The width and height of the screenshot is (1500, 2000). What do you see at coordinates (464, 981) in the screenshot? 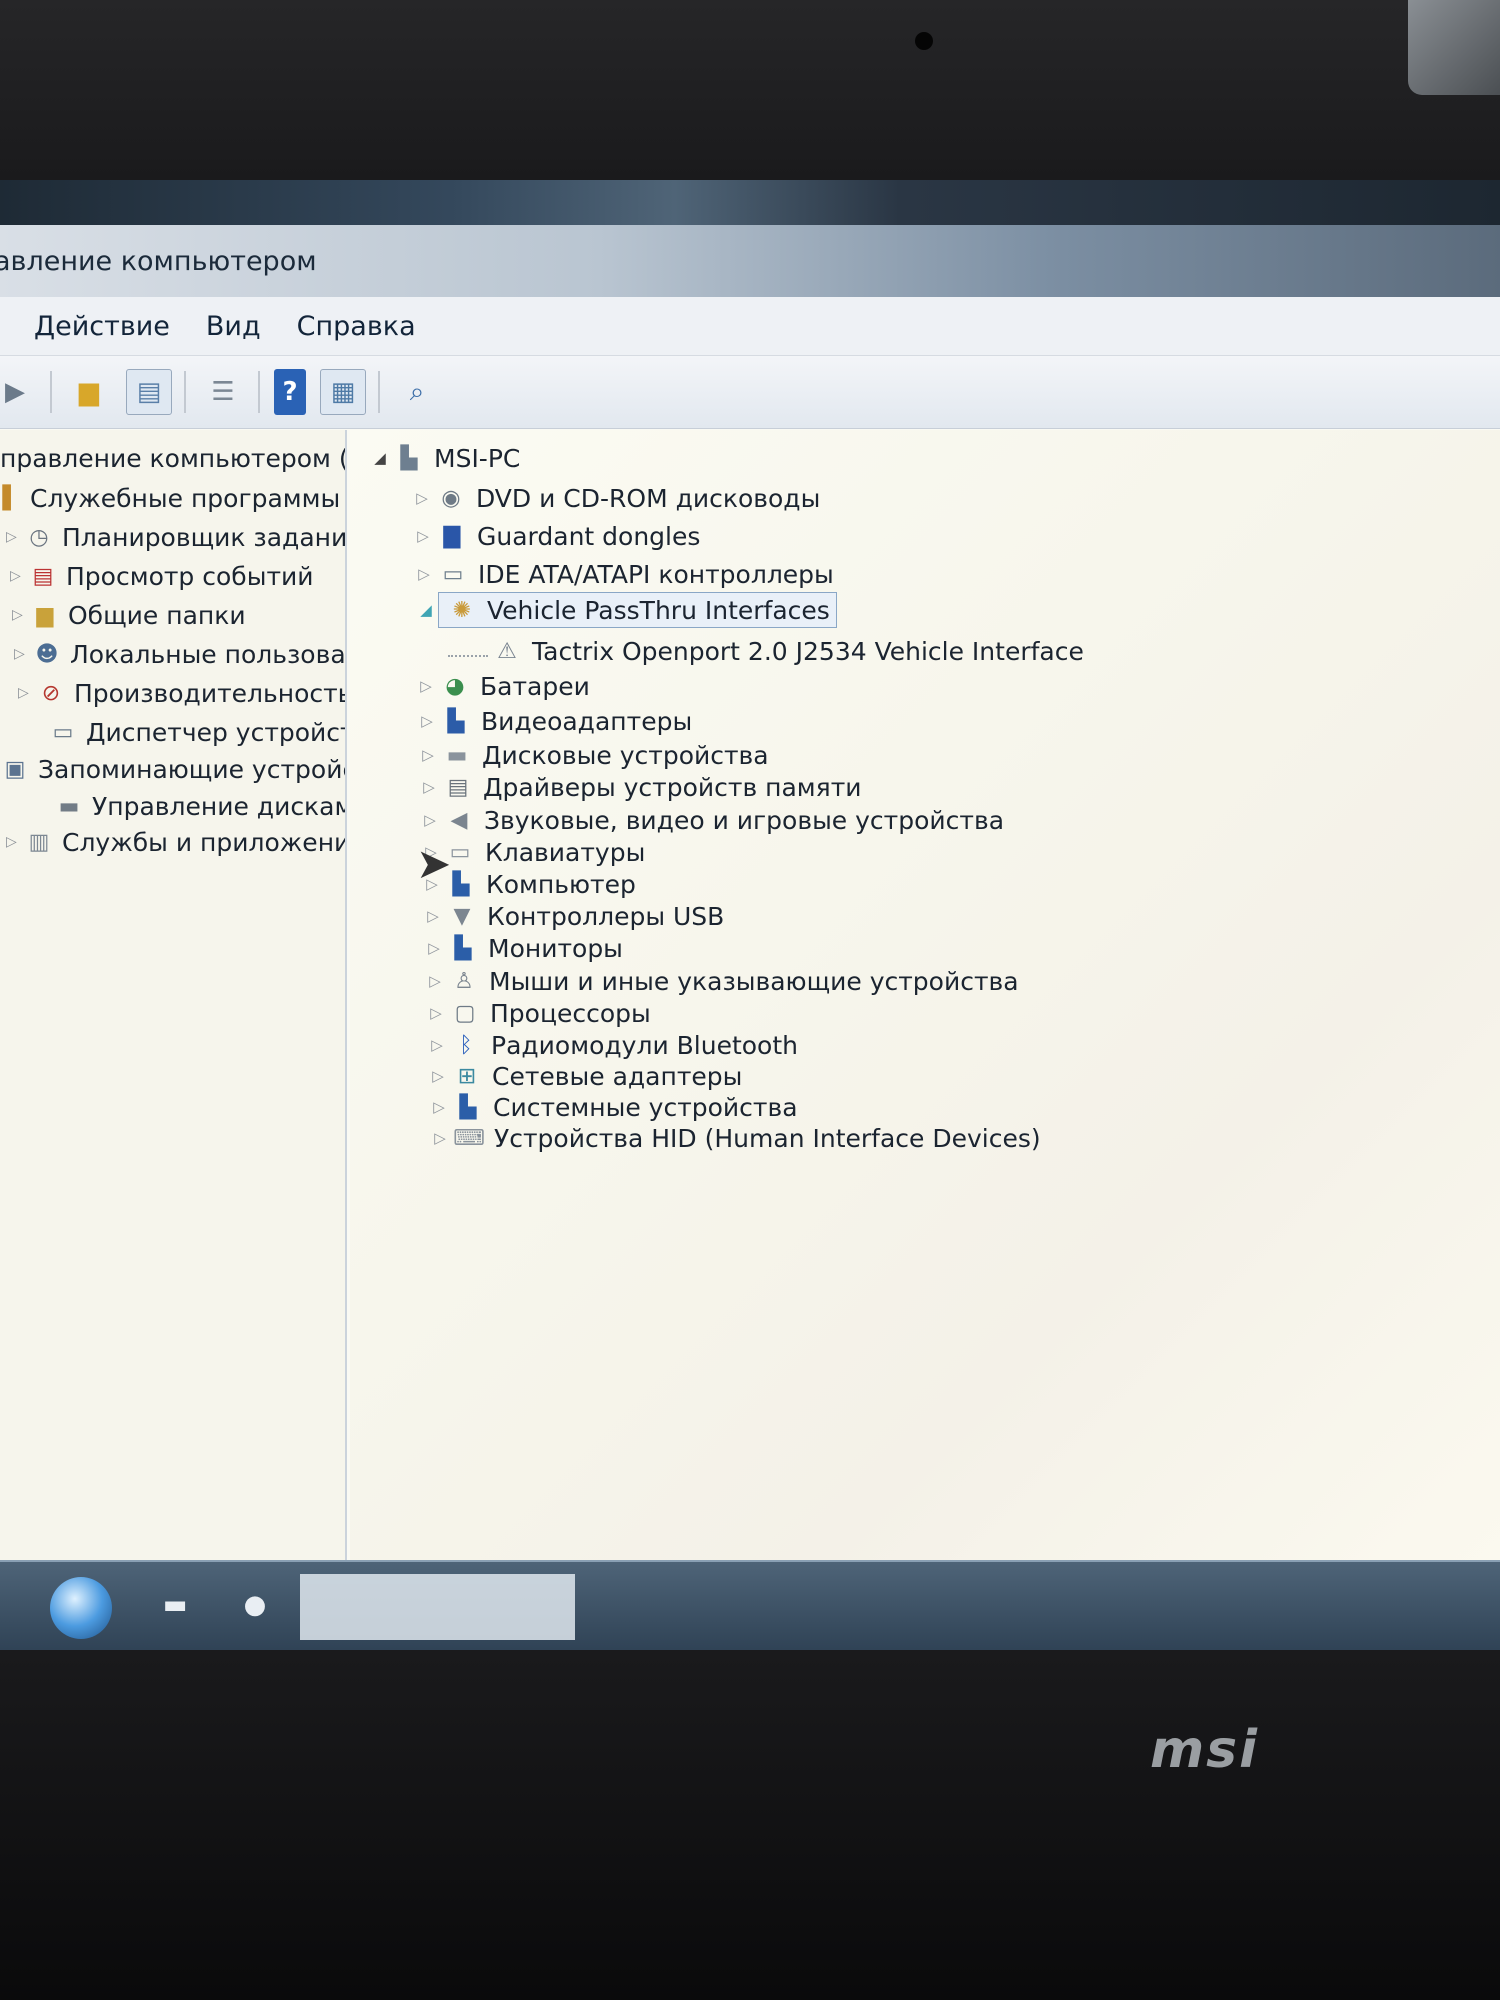
I see `mouse-icon: ♙` at bounding box center [464, 981].